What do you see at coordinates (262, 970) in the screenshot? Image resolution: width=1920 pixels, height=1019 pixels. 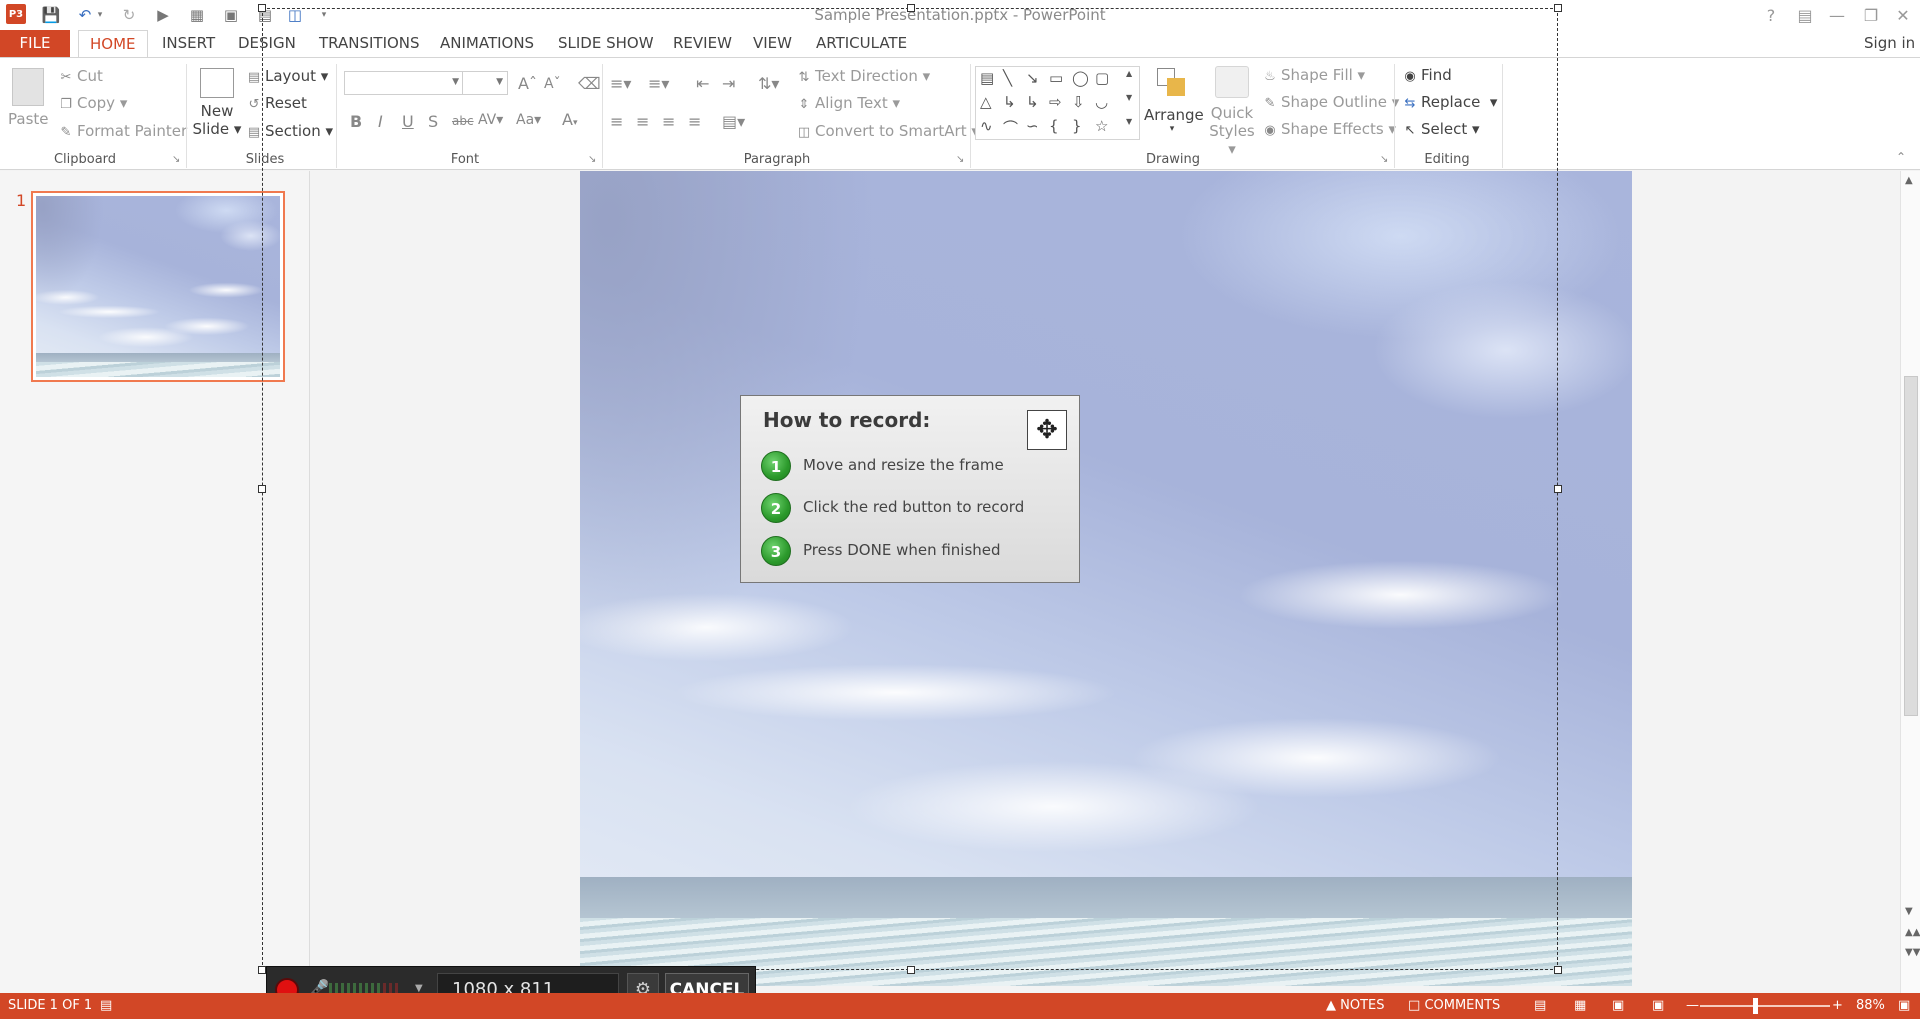 I see `resize-handle-bottom-left` at bounding box center [262, 970].